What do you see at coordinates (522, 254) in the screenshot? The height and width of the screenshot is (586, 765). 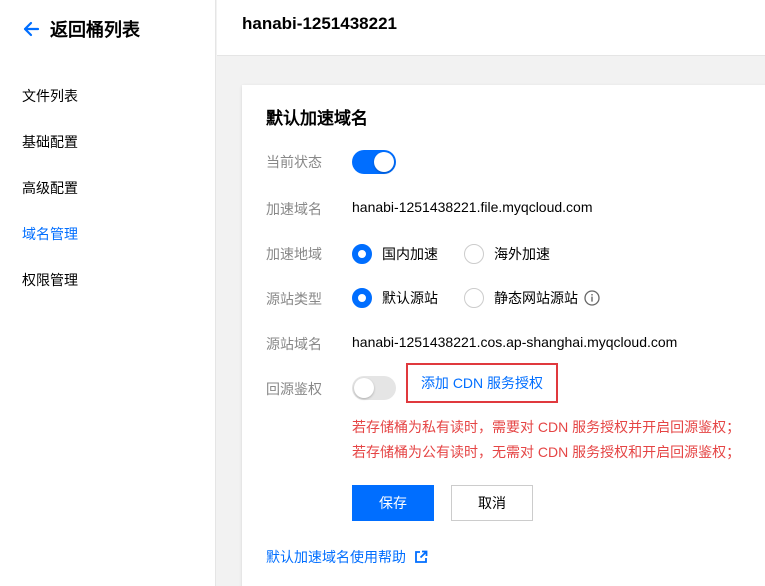 I see `radio-label: 海外加速` at bounding box center [522, 254].